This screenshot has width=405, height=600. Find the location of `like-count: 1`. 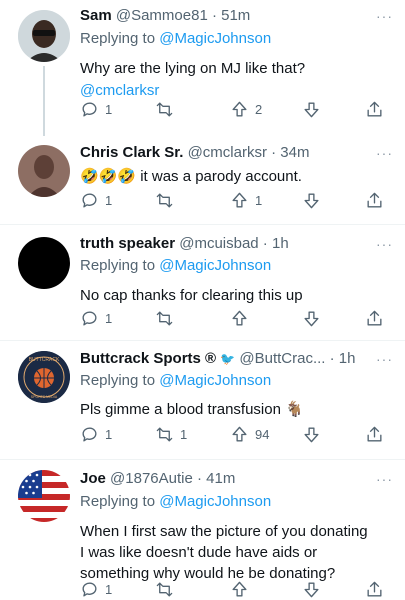

like-count: 1 is located at coordinates (259, 200).